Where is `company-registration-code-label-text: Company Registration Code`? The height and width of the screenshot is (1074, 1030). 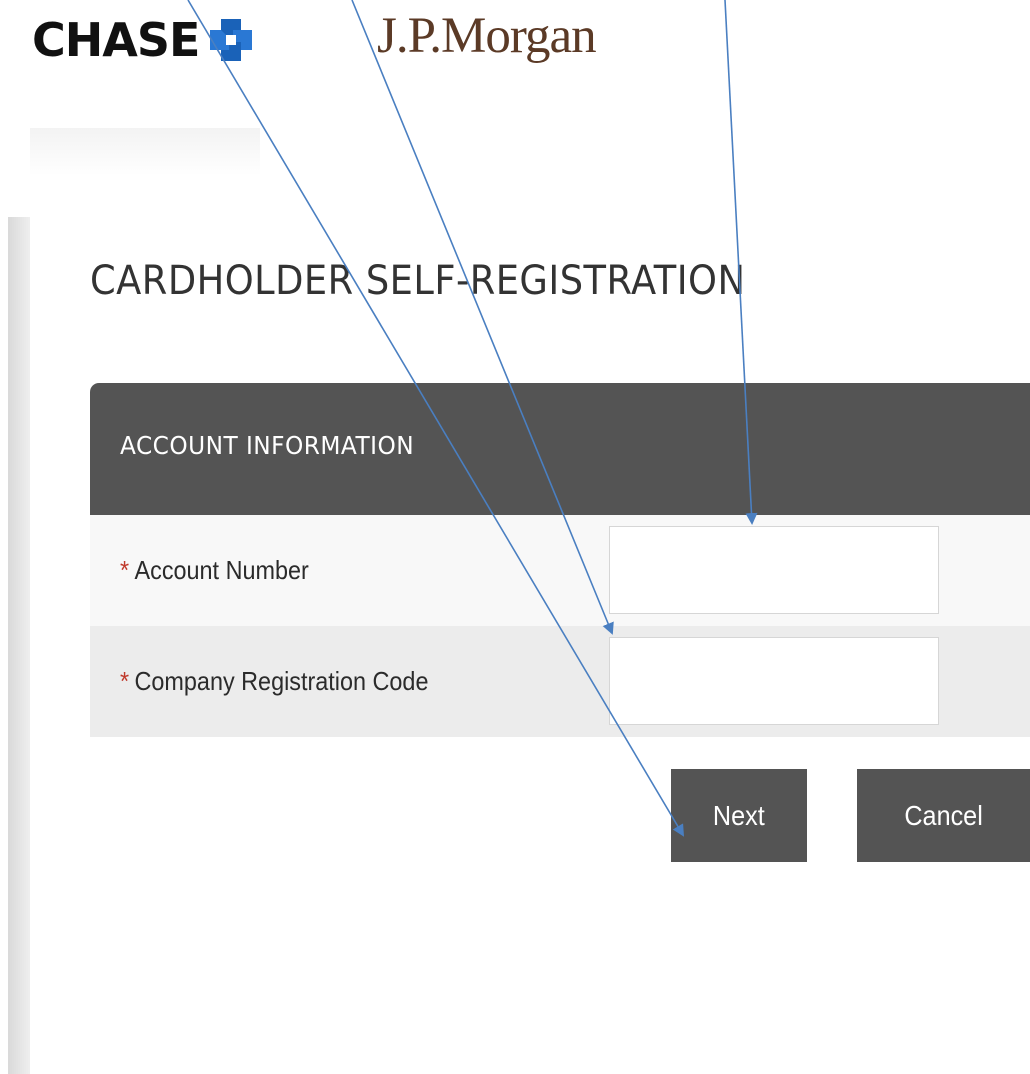 company-registration-code-label-text: Company Registration Code is located at coordinates (281, 681).